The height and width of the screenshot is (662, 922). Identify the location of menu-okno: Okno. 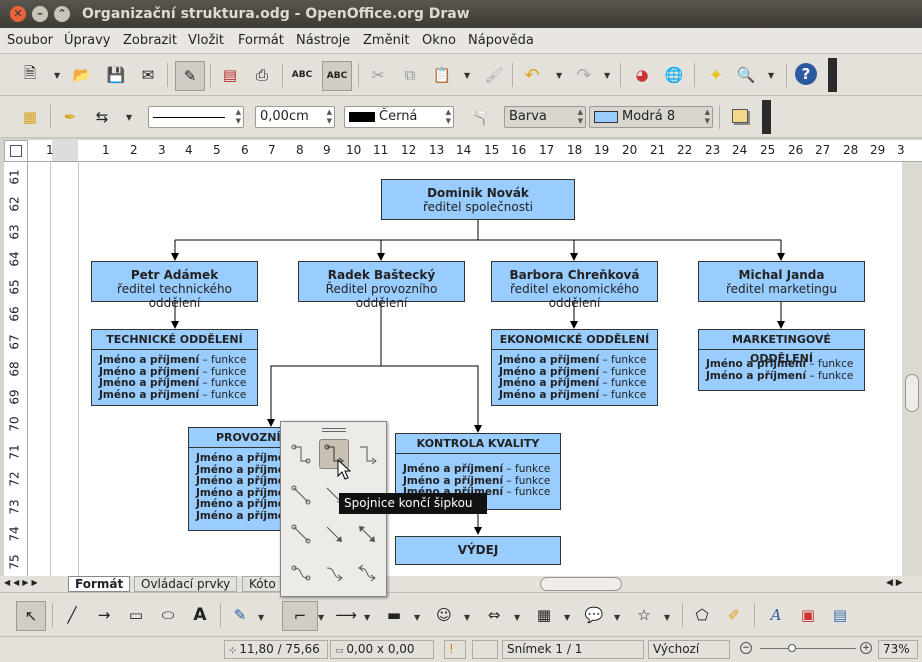
(439, 40).